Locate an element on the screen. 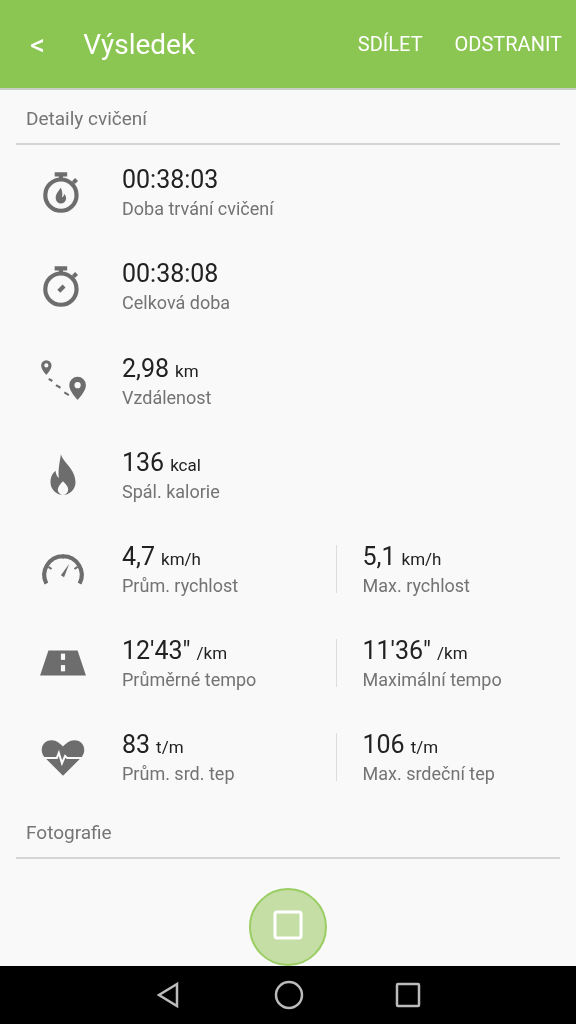  stat-value: 11'36" is located at coordinates (397, 650).